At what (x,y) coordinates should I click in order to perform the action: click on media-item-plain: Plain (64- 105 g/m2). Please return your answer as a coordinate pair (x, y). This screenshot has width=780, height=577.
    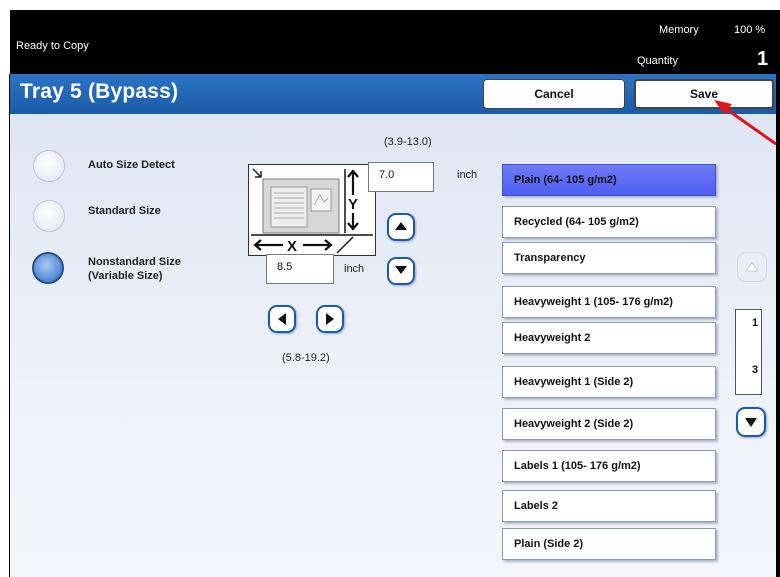
    Looking at the image, I should click on (609, 180).